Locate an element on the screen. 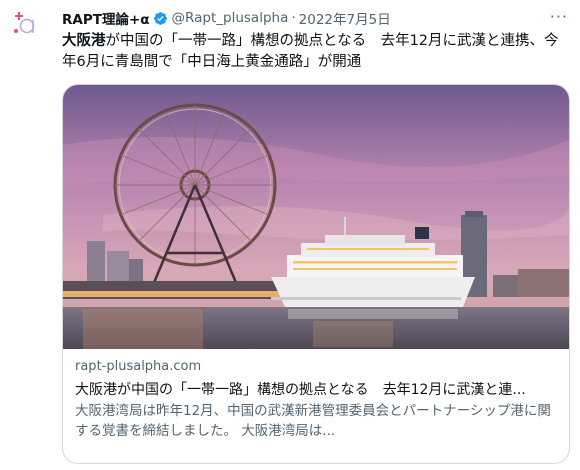 This screenshot has width=580, height=470. author-handle: @Rapt_plusalpha is located at coordinates (230, 18).